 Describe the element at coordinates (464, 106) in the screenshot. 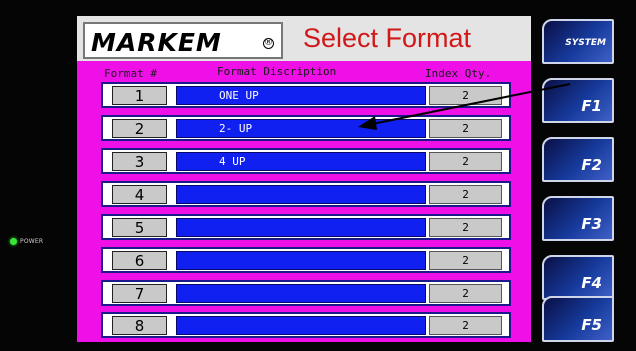

I see `pointer-arrow-icon` at that location.